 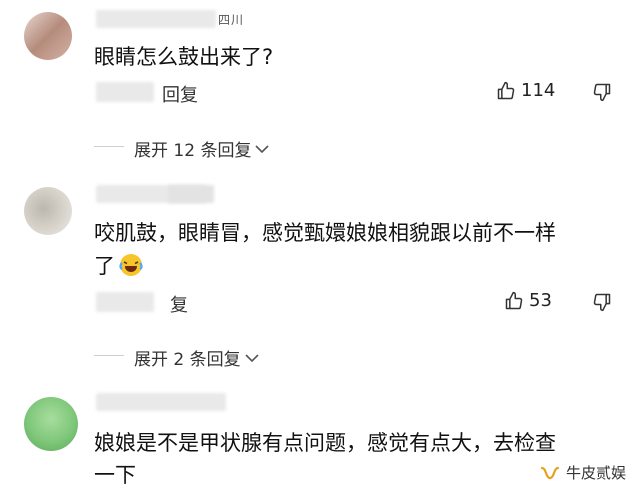 What do you see at coordinates (231, 20) in the screenshot?
I see `username-location: 四川` at bounding box center [231, 20].